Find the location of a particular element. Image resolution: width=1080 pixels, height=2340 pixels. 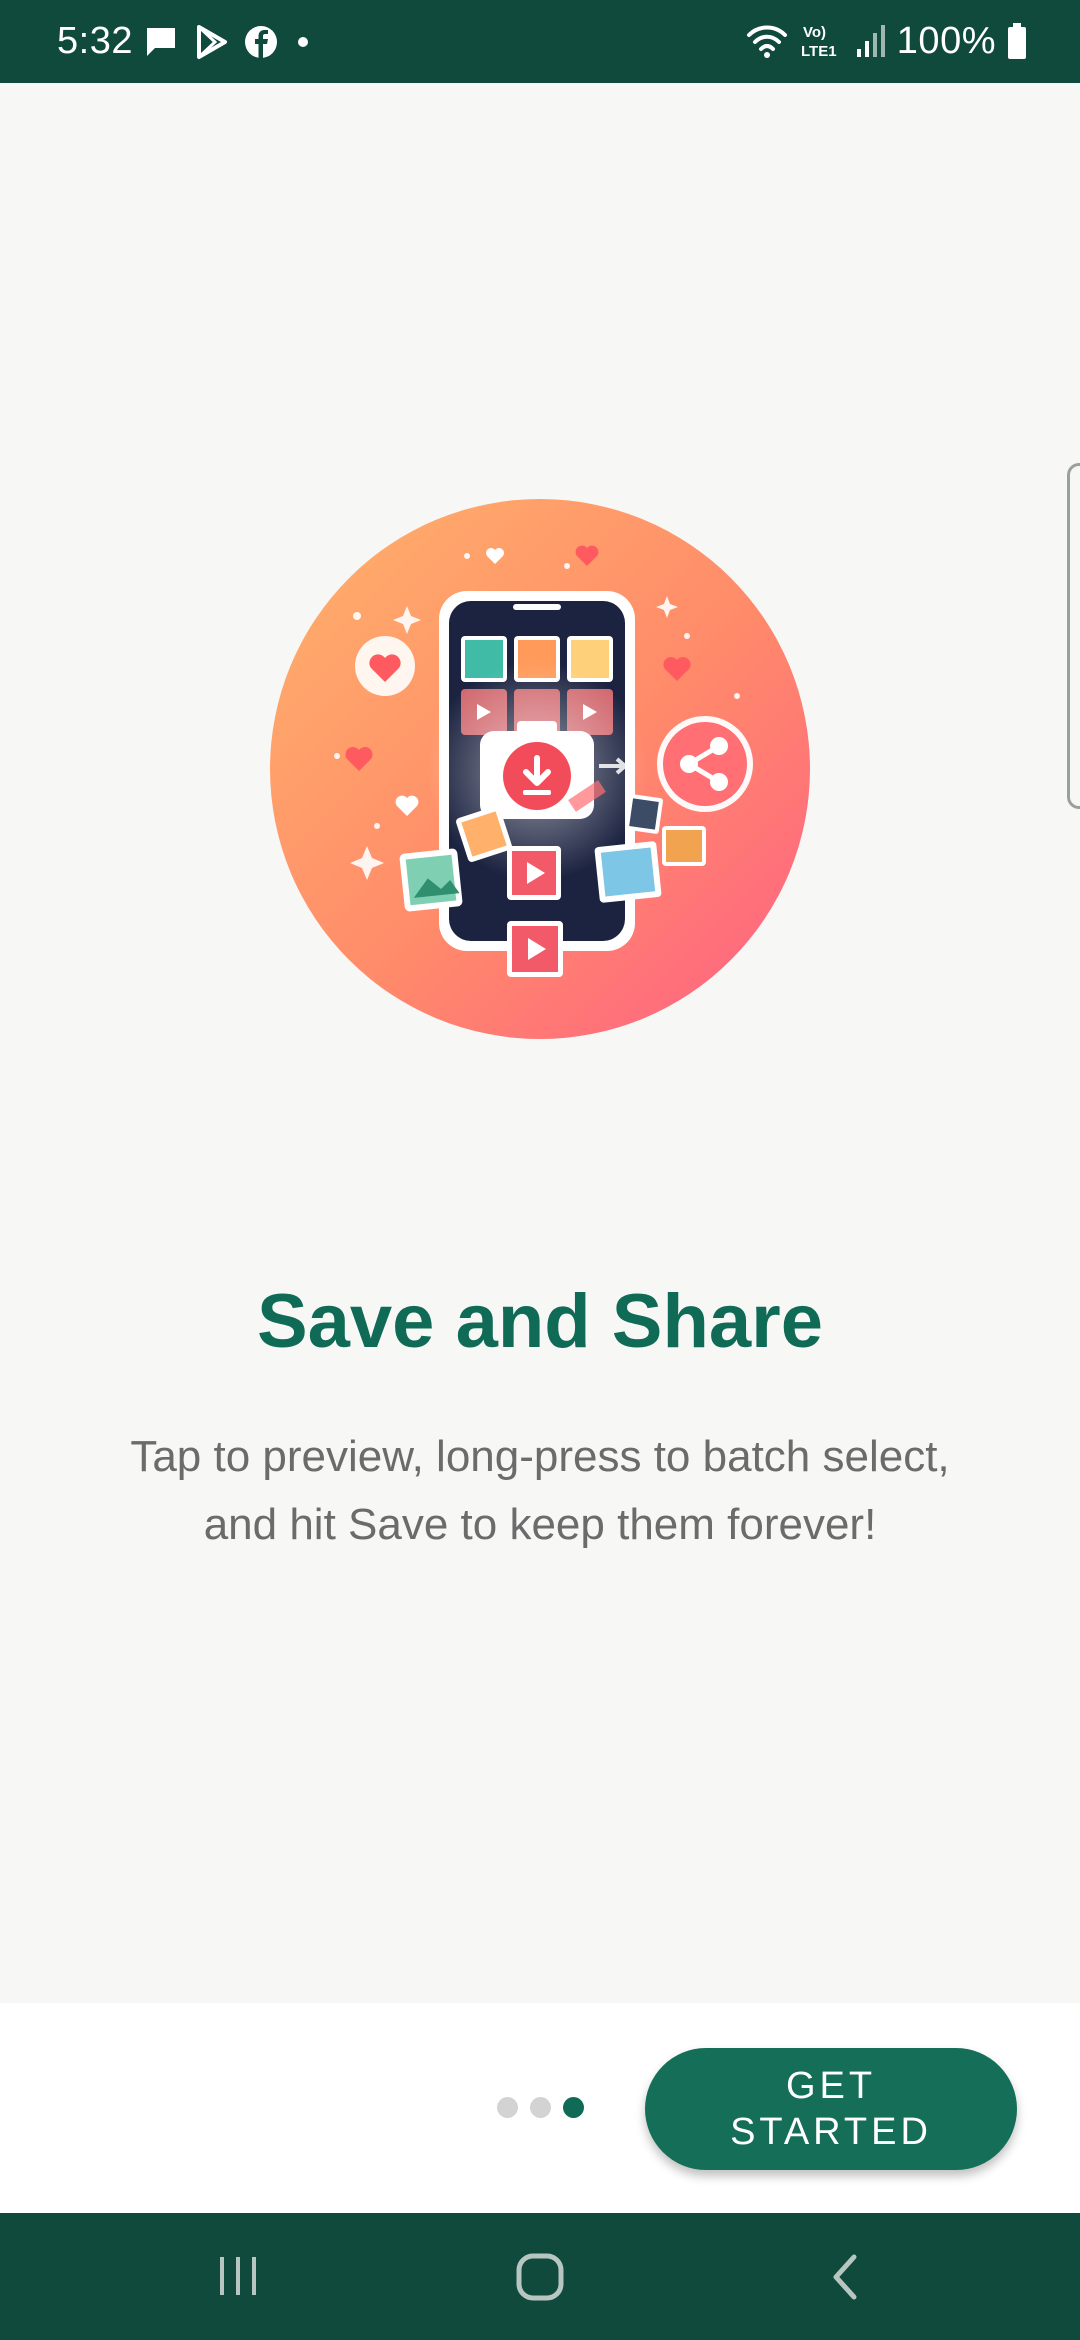

edge-panel-handle is located at coordinates (1073, 636).